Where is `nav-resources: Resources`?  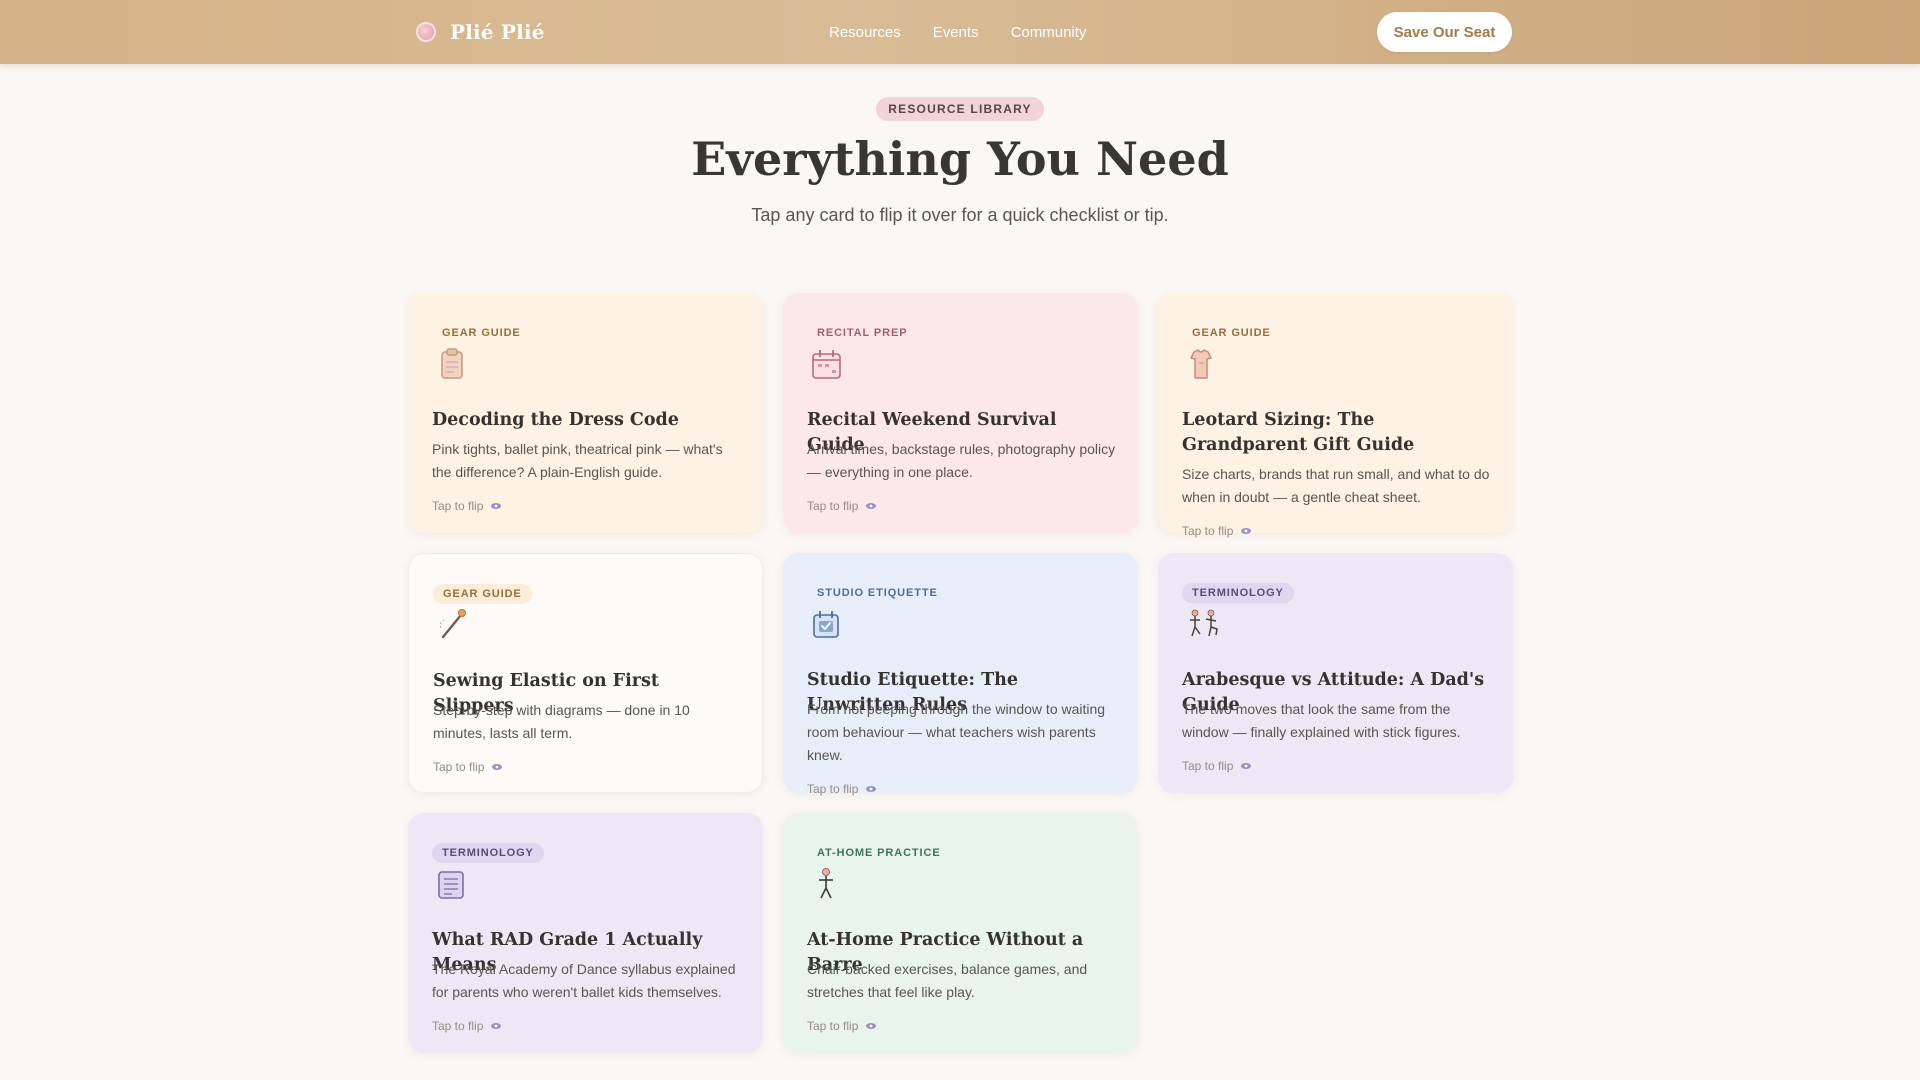 nav-resources: Resources is located at coordinates (865, 32).